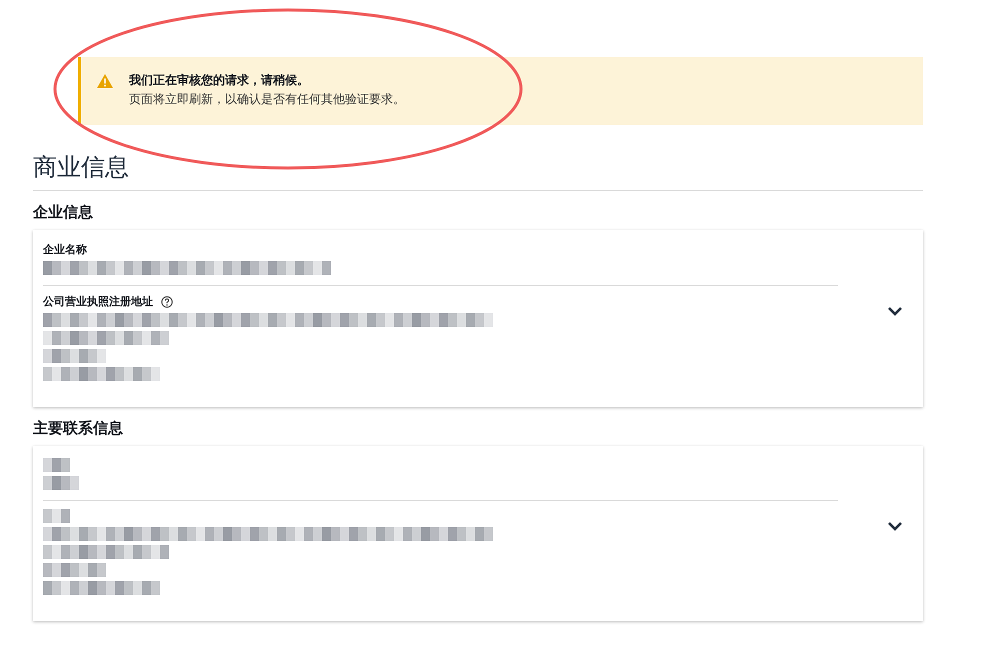 The width and height of the screenshot is (988, 647). Describe the element at coordinates (65, 249) in the screenshot. I see `field-label: 企业名称` at that location.